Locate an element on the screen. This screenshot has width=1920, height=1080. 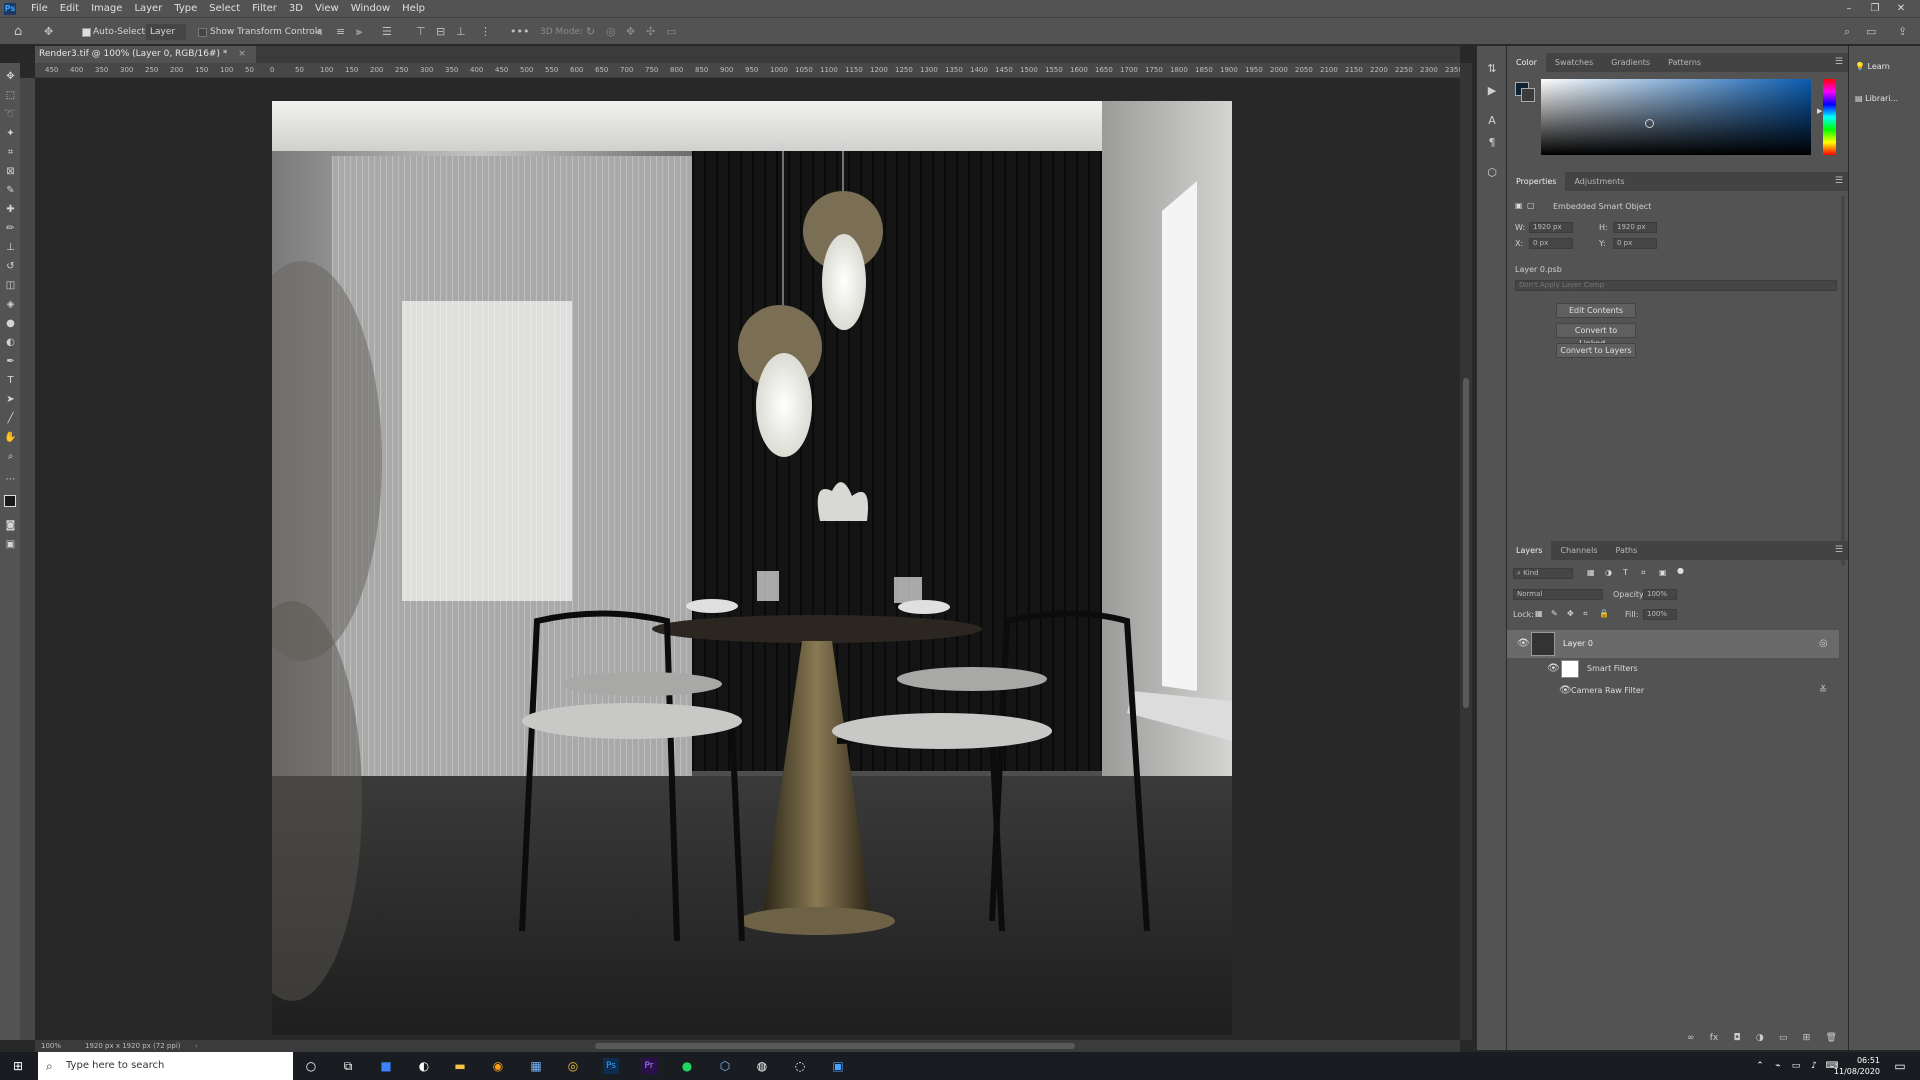
distribute-vertical-icon: ⋮ is located at coordinates (485, 32).